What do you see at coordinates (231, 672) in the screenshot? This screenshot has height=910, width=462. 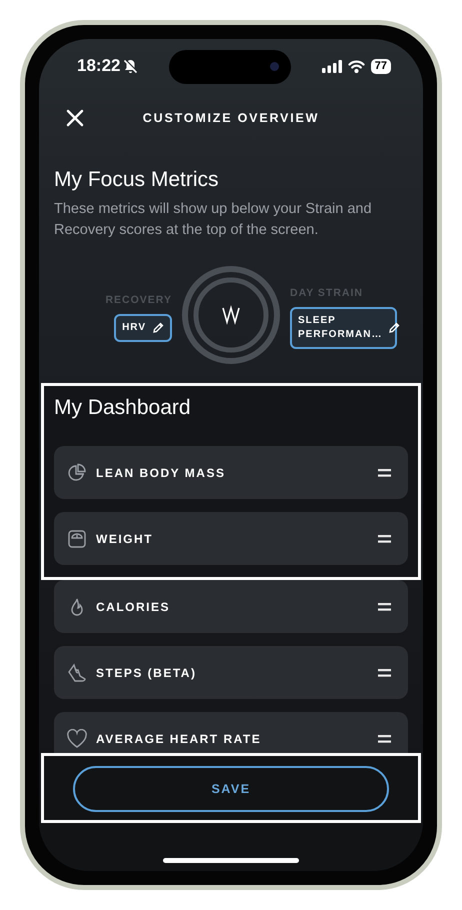 I see `metric-row: STEPS (BETA)` at bounding box center [231, 672].